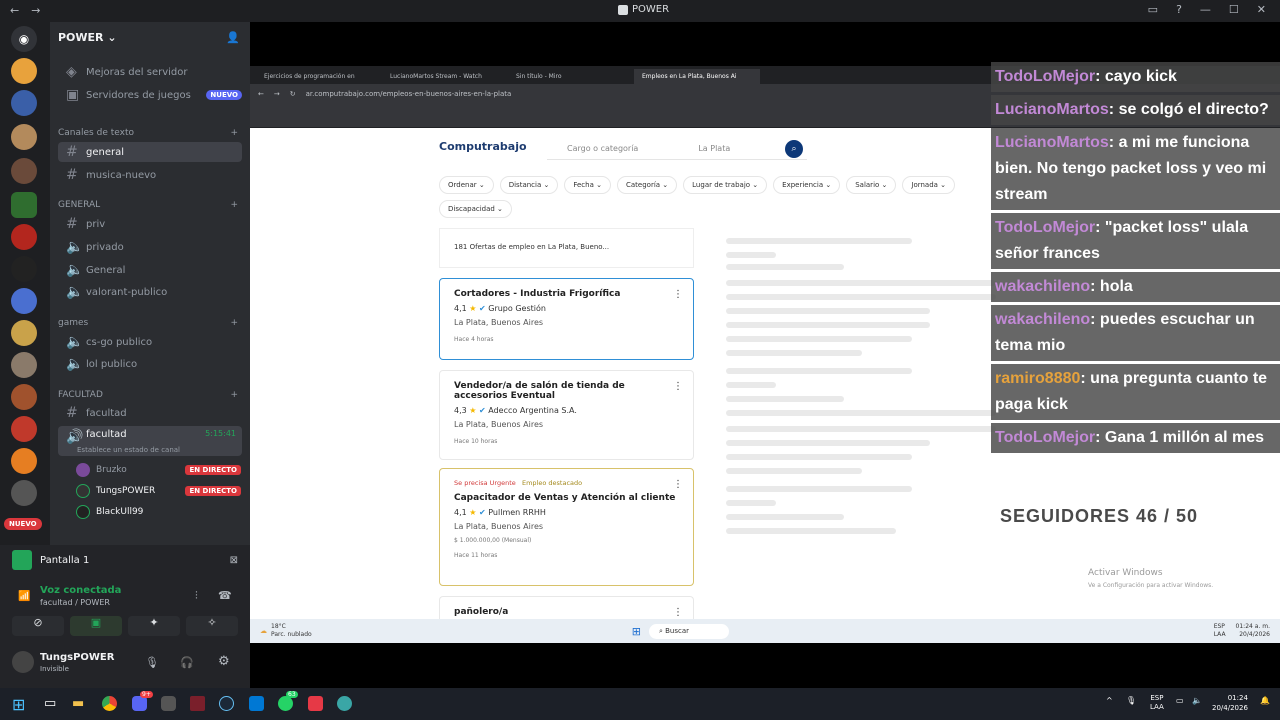 Image resolution: width=1280 pixels, height=720 pixels. What do you see at coordinates (150, 72) in the screenshot?
I see `server-boost-item: ◈ Mejoras del servidor` at bounding box center [150, 72].